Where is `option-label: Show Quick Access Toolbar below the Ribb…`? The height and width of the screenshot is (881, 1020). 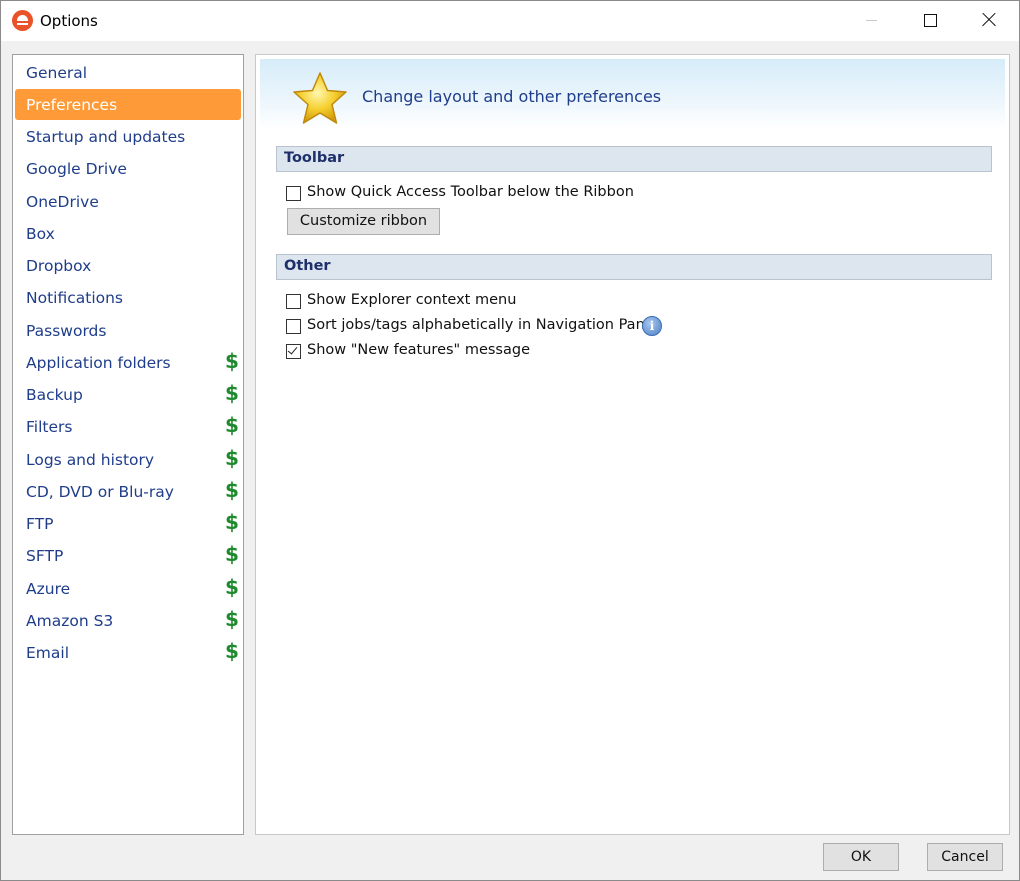 option-label: Show Quick Access Toolbar below the Ribb… is located at coordinates (470, 192).